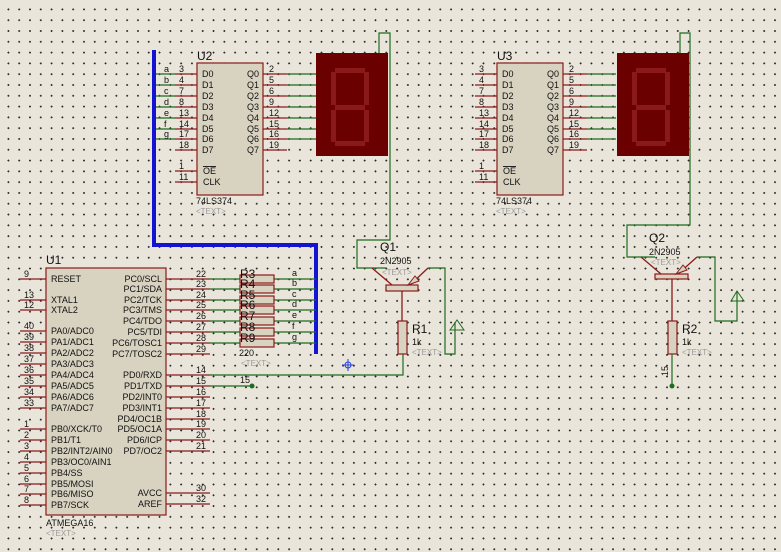 This screenshot has height=552, width=781. What do you see at coordinates (144, 332) in the screenshot?
I see `u1-pin-name: PC5/TDI` at bounding box center [144, 332].